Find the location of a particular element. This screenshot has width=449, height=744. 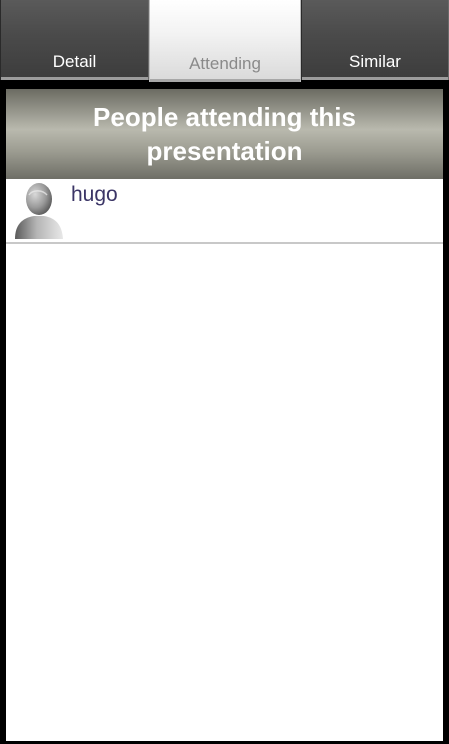

attendee-name: hugo is located at coordinates (94, 194).